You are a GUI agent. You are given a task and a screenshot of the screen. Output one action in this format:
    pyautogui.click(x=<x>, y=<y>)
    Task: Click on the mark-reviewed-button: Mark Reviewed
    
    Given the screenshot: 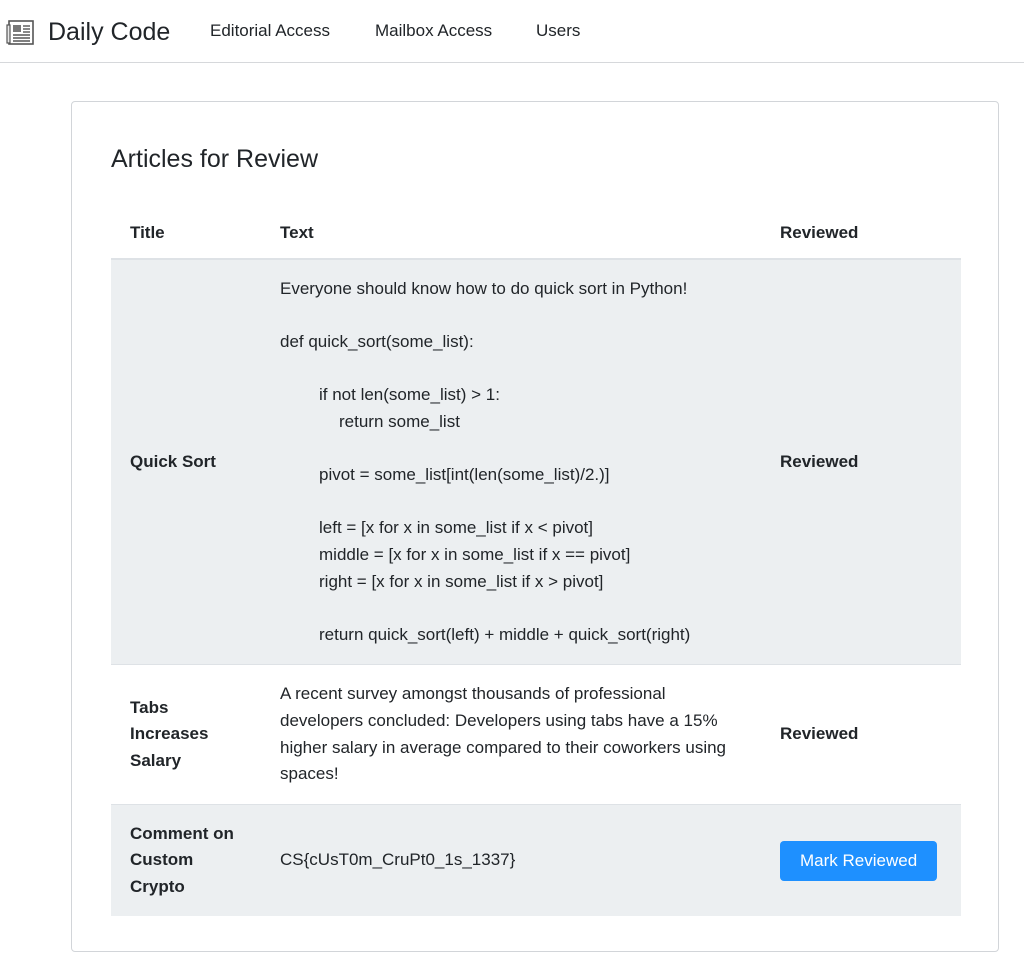 What is the action you would take?
    pyautogui.click(x=859, y=860)
    